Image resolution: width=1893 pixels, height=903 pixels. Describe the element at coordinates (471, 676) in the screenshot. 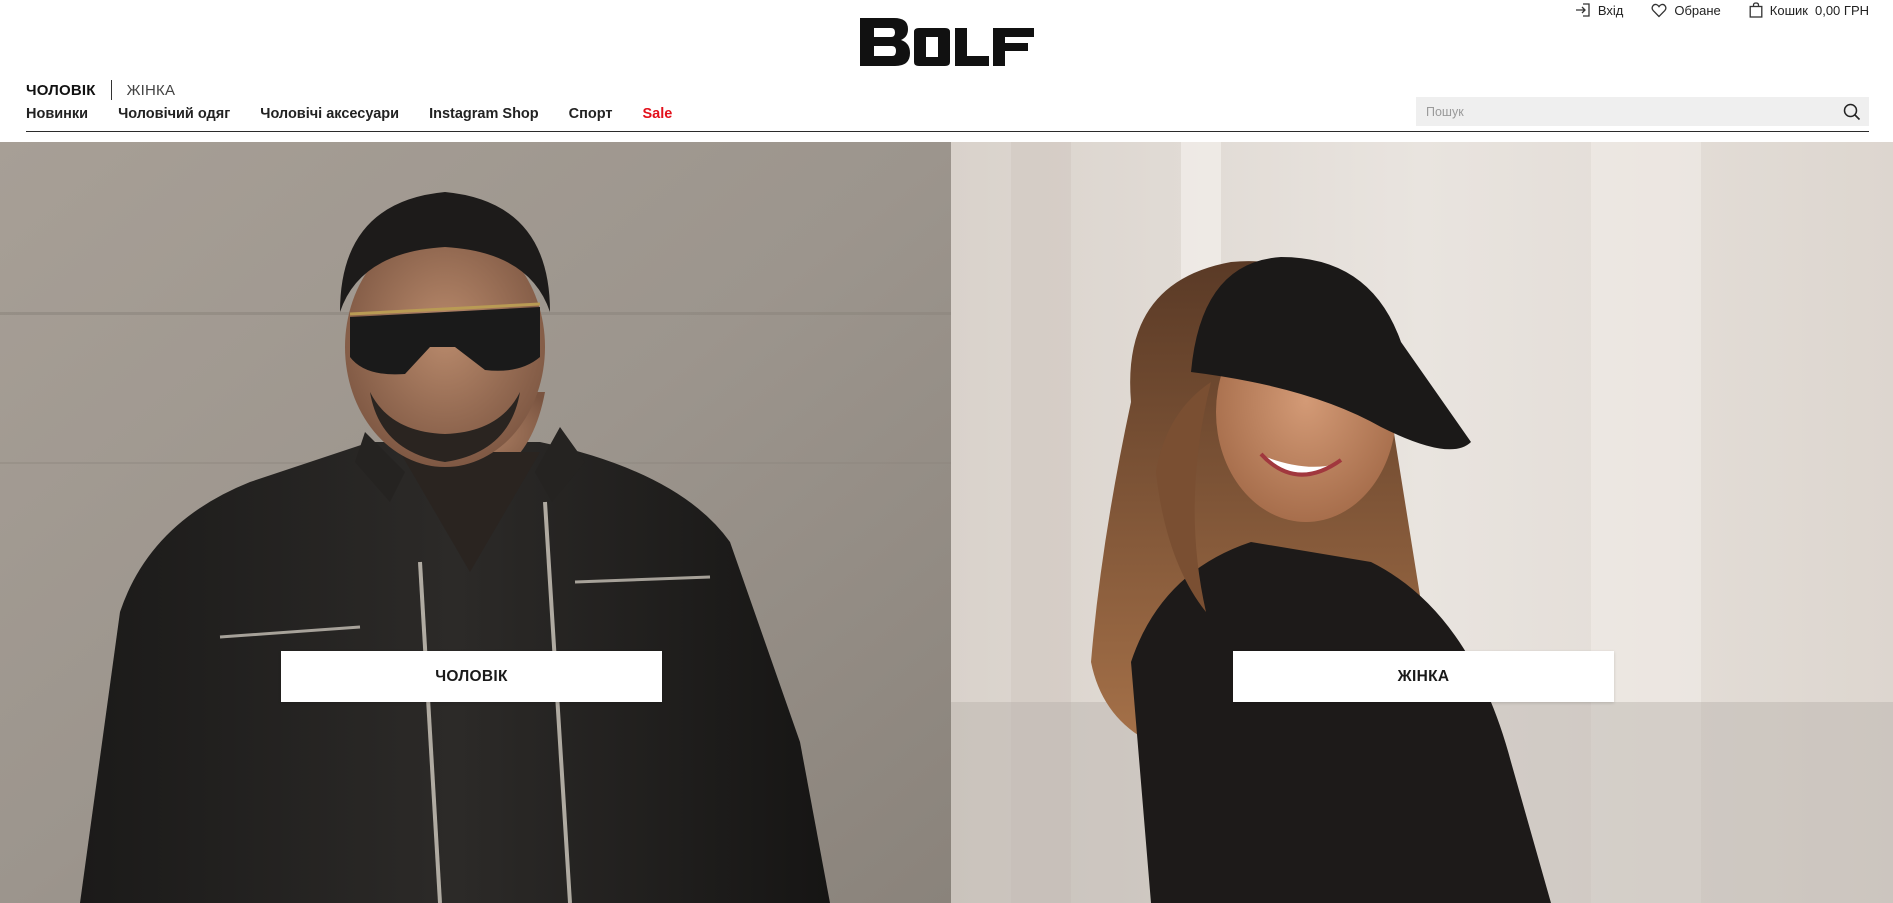

I see `shop-men-button: ЧОЛОВІК` at that location.